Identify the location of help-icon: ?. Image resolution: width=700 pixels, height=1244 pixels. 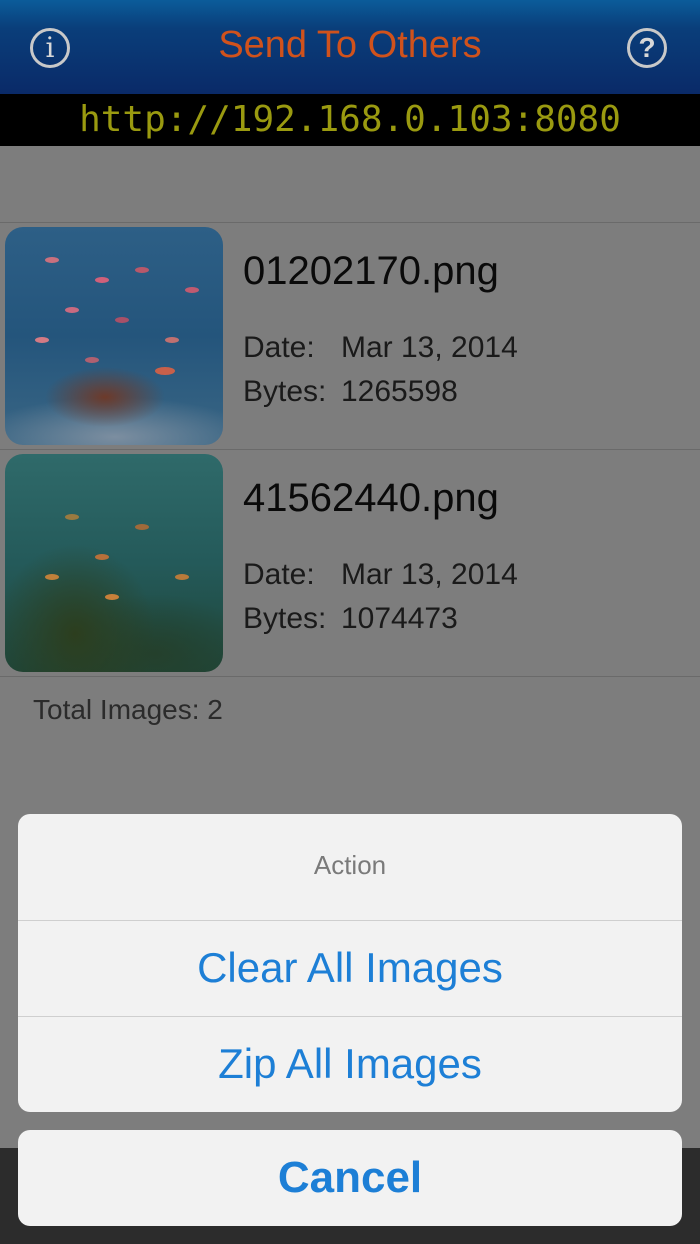
(647, 48).